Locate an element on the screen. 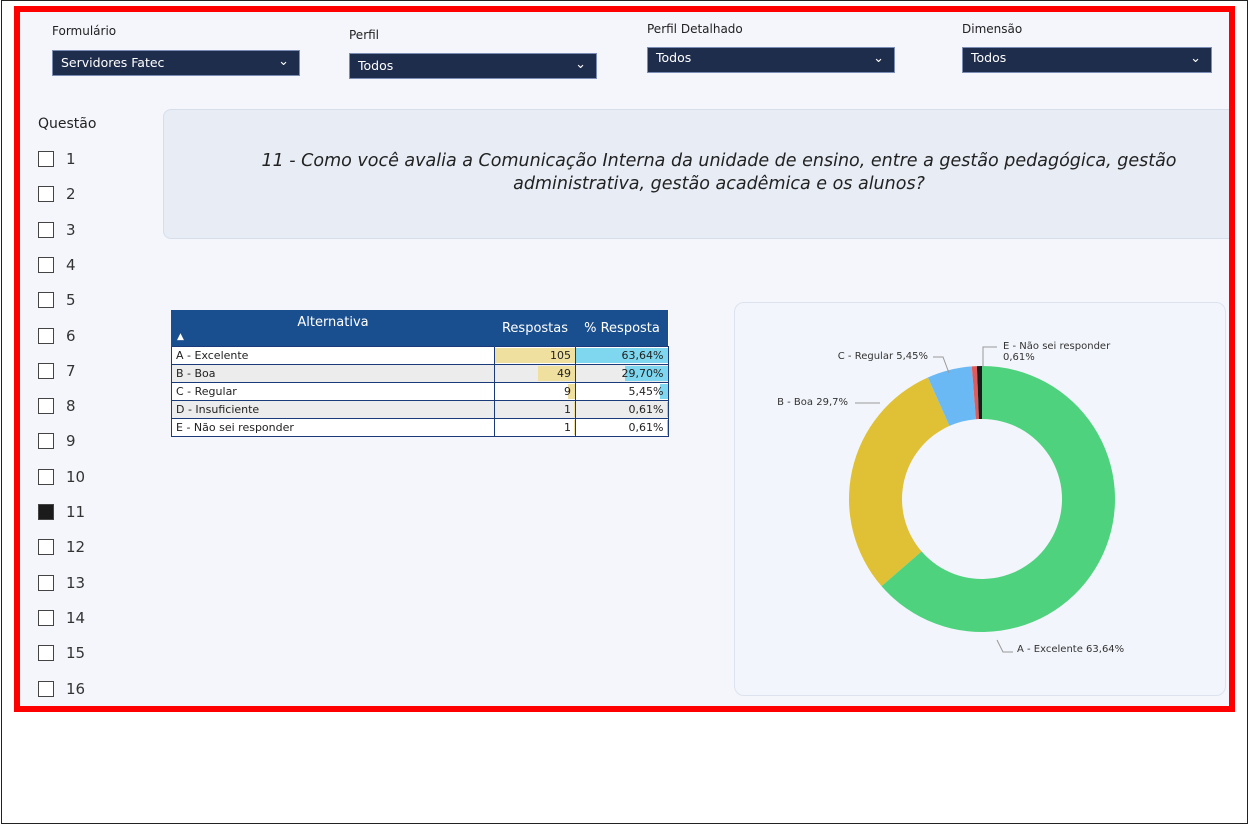  perfil-detalhado-dropdown: Todos ⌄ is located at coordinates (771, 60).